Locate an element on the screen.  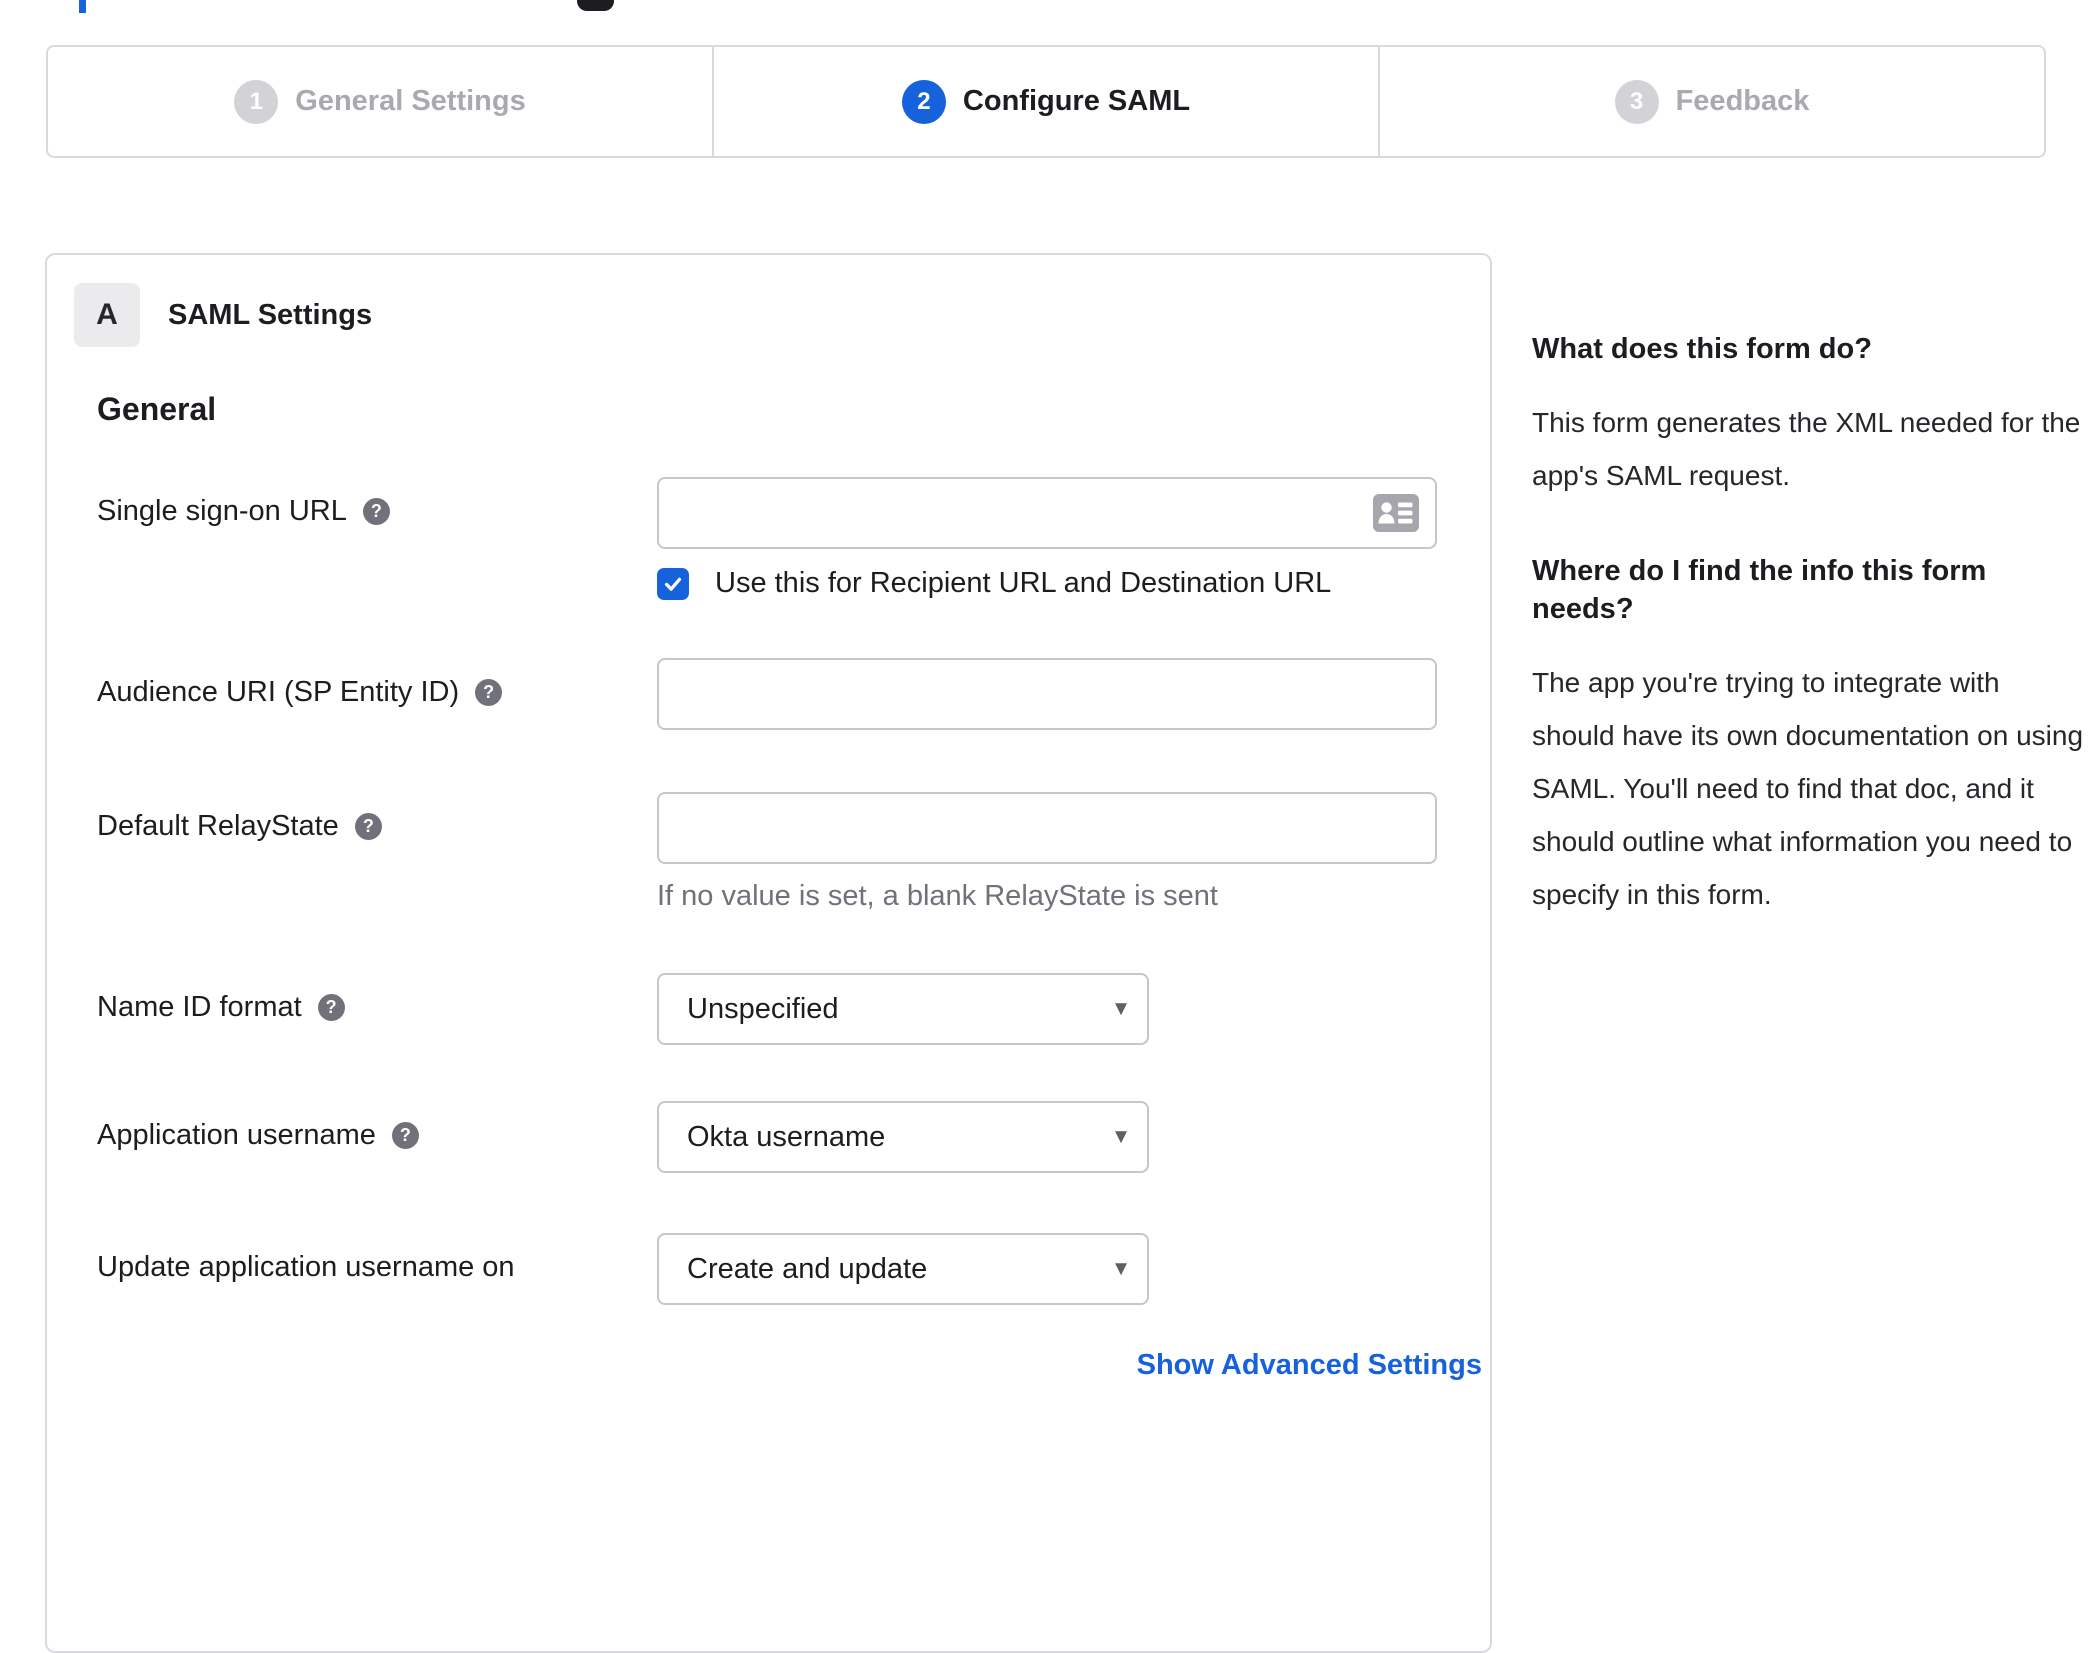
step-number-badge: 2 is located at coordinates (923, 101).